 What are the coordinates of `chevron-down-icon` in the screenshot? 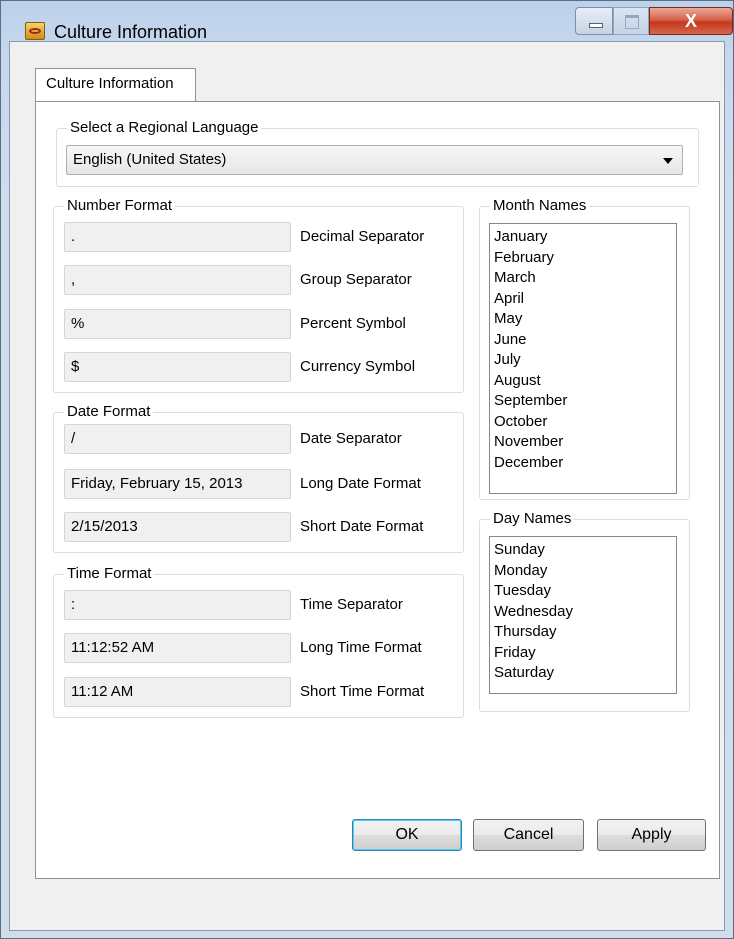 It's located at (668, 161).